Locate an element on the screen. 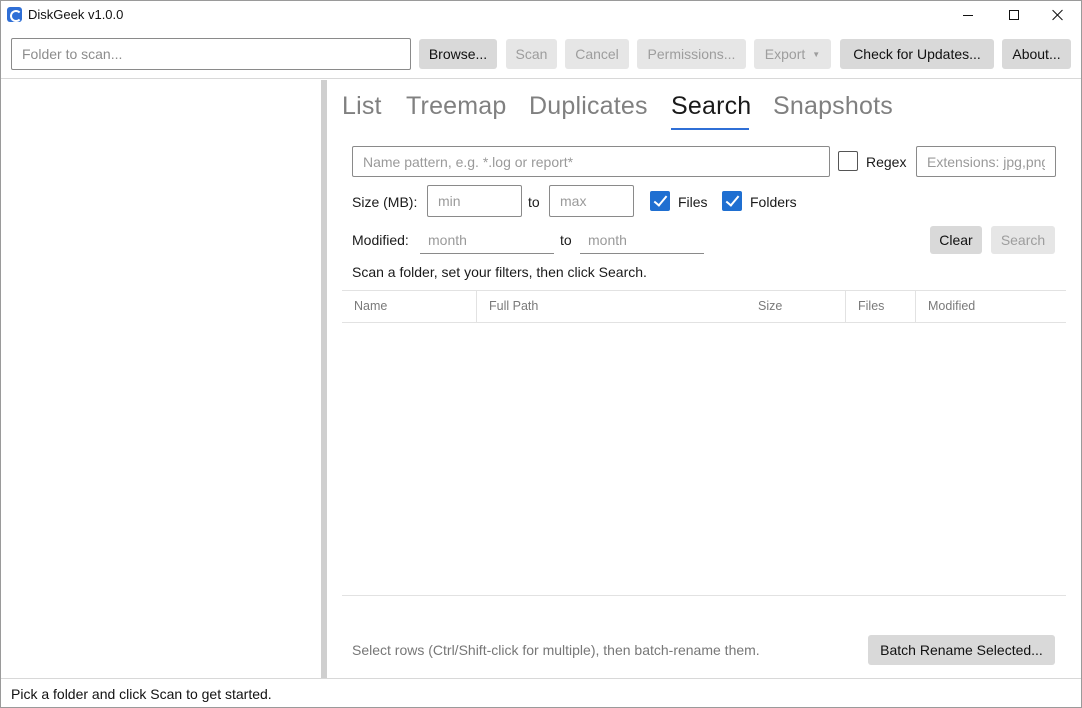 The height and width of the screenshot is (708, 1082). folder-input is located at coordinates (211, 54).